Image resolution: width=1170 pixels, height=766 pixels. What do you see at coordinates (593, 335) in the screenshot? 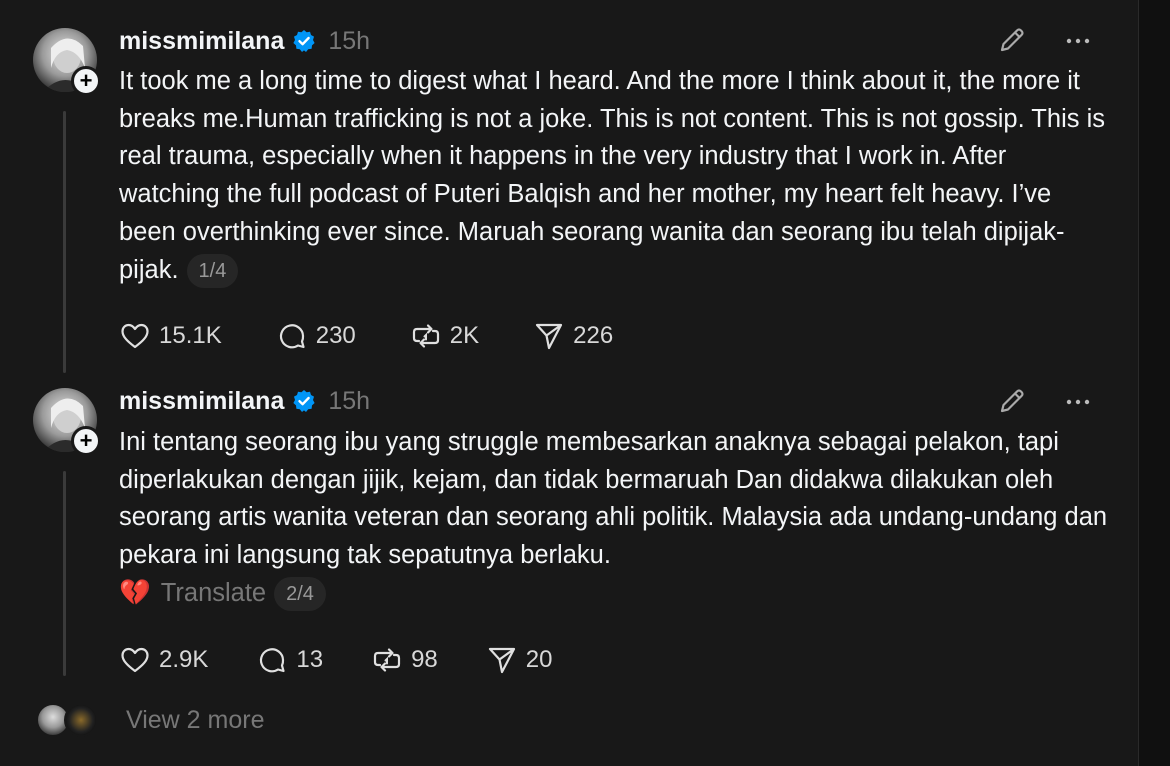
I see `share-count: 226` at bounding box center [593, 335].